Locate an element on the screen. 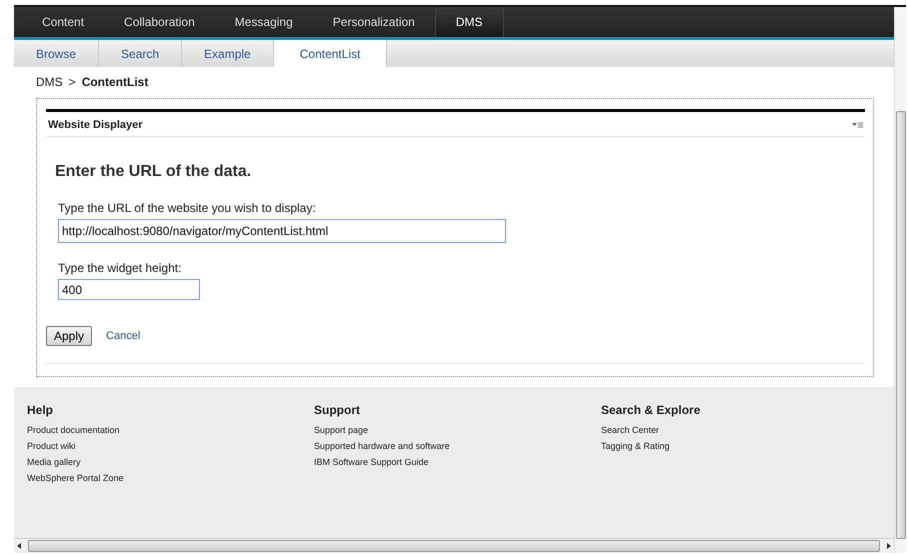  footer-link: Supported hardware and software is located at coordinates (457, 446).